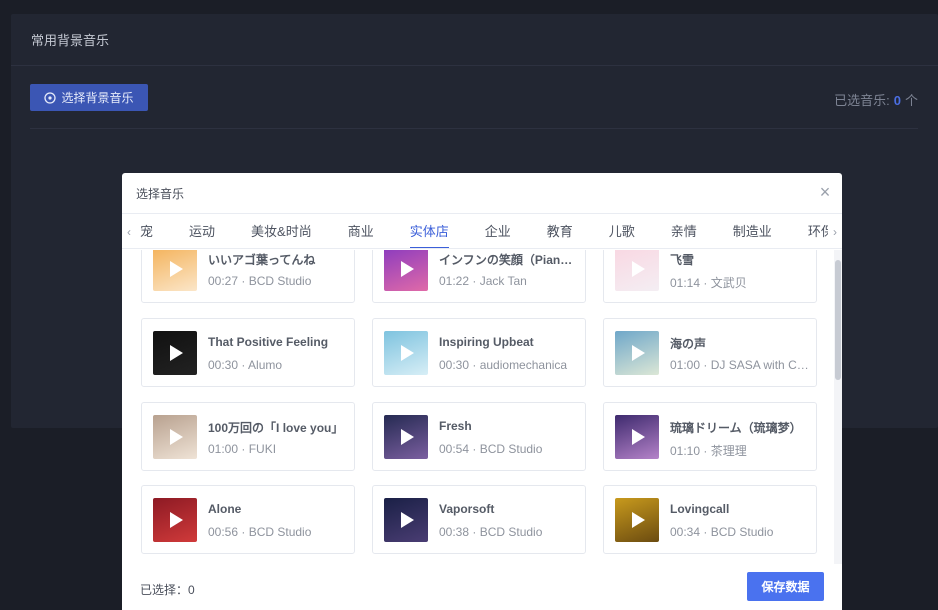  I want to click on music-duration: 00:27, so click(223, 281).